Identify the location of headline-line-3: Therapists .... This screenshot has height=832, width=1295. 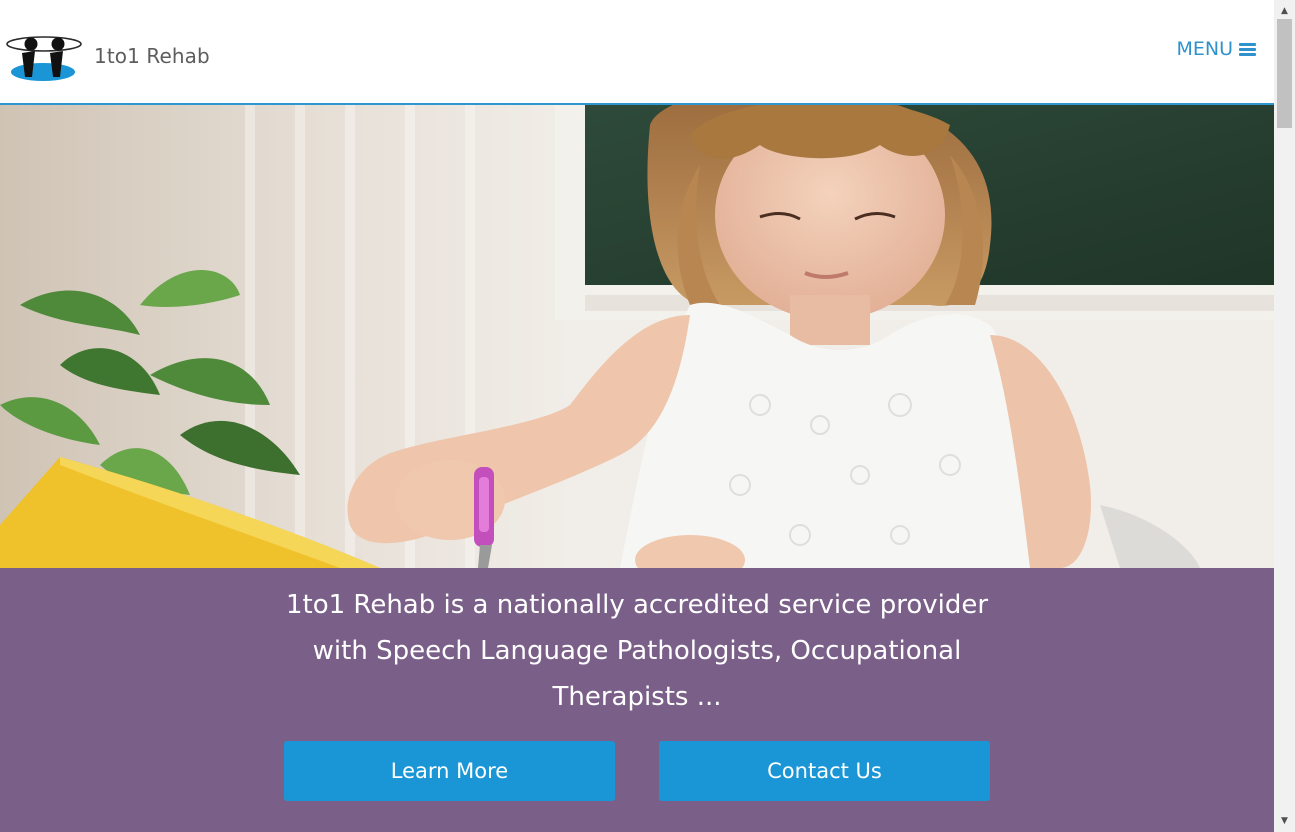
(637, 697).